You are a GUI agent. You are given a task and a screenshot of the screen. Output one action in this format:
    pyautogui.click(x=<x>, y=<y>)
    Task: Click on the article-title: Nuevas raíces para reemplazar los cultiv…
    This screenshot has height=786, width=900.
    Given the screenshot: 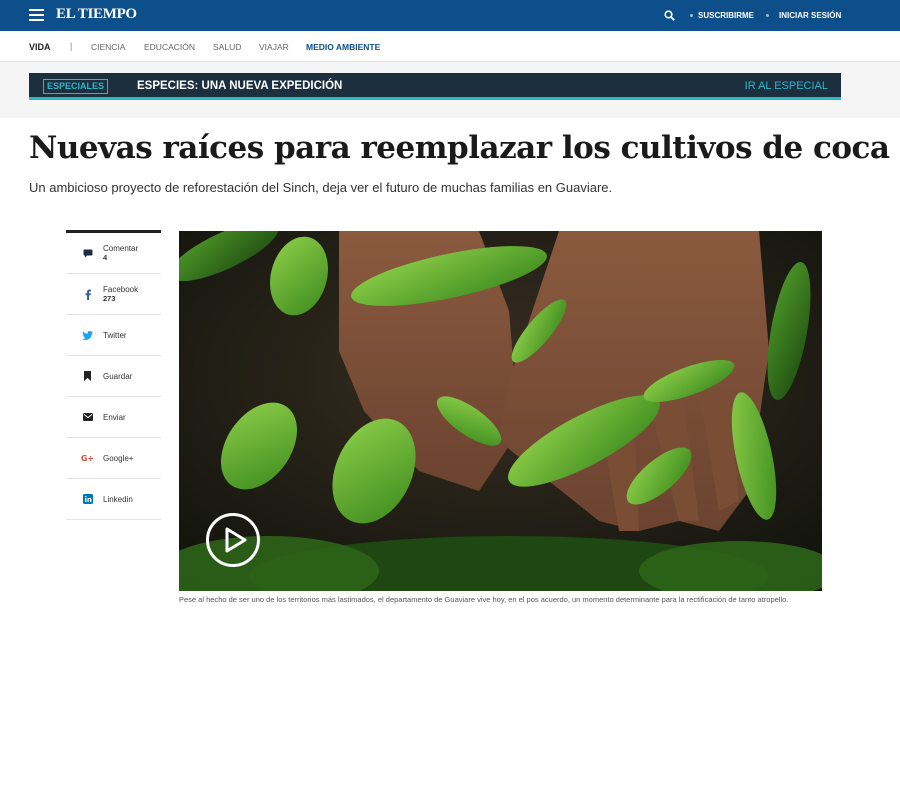 What is the action you would take?
    pyautogui.click(x=459, y=148)
    